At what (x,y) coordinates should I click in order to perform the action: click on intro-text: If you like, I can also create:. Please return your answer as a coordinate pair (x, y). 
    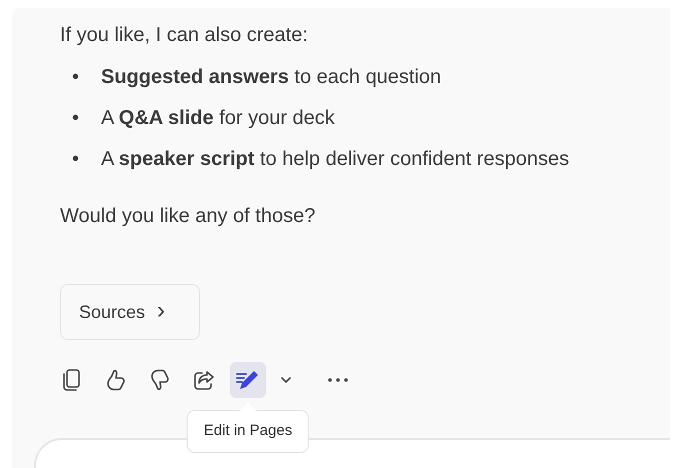
    Looking at the image, I should click on (184, 35).